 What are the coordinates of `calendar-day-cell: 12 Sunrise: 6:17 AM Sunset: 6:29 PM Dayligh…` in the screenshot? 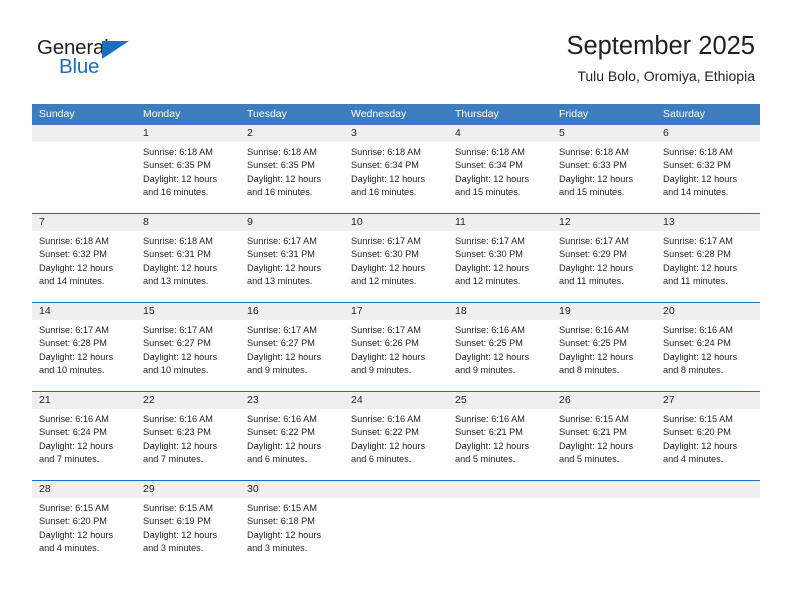 It's located at (604, 258).